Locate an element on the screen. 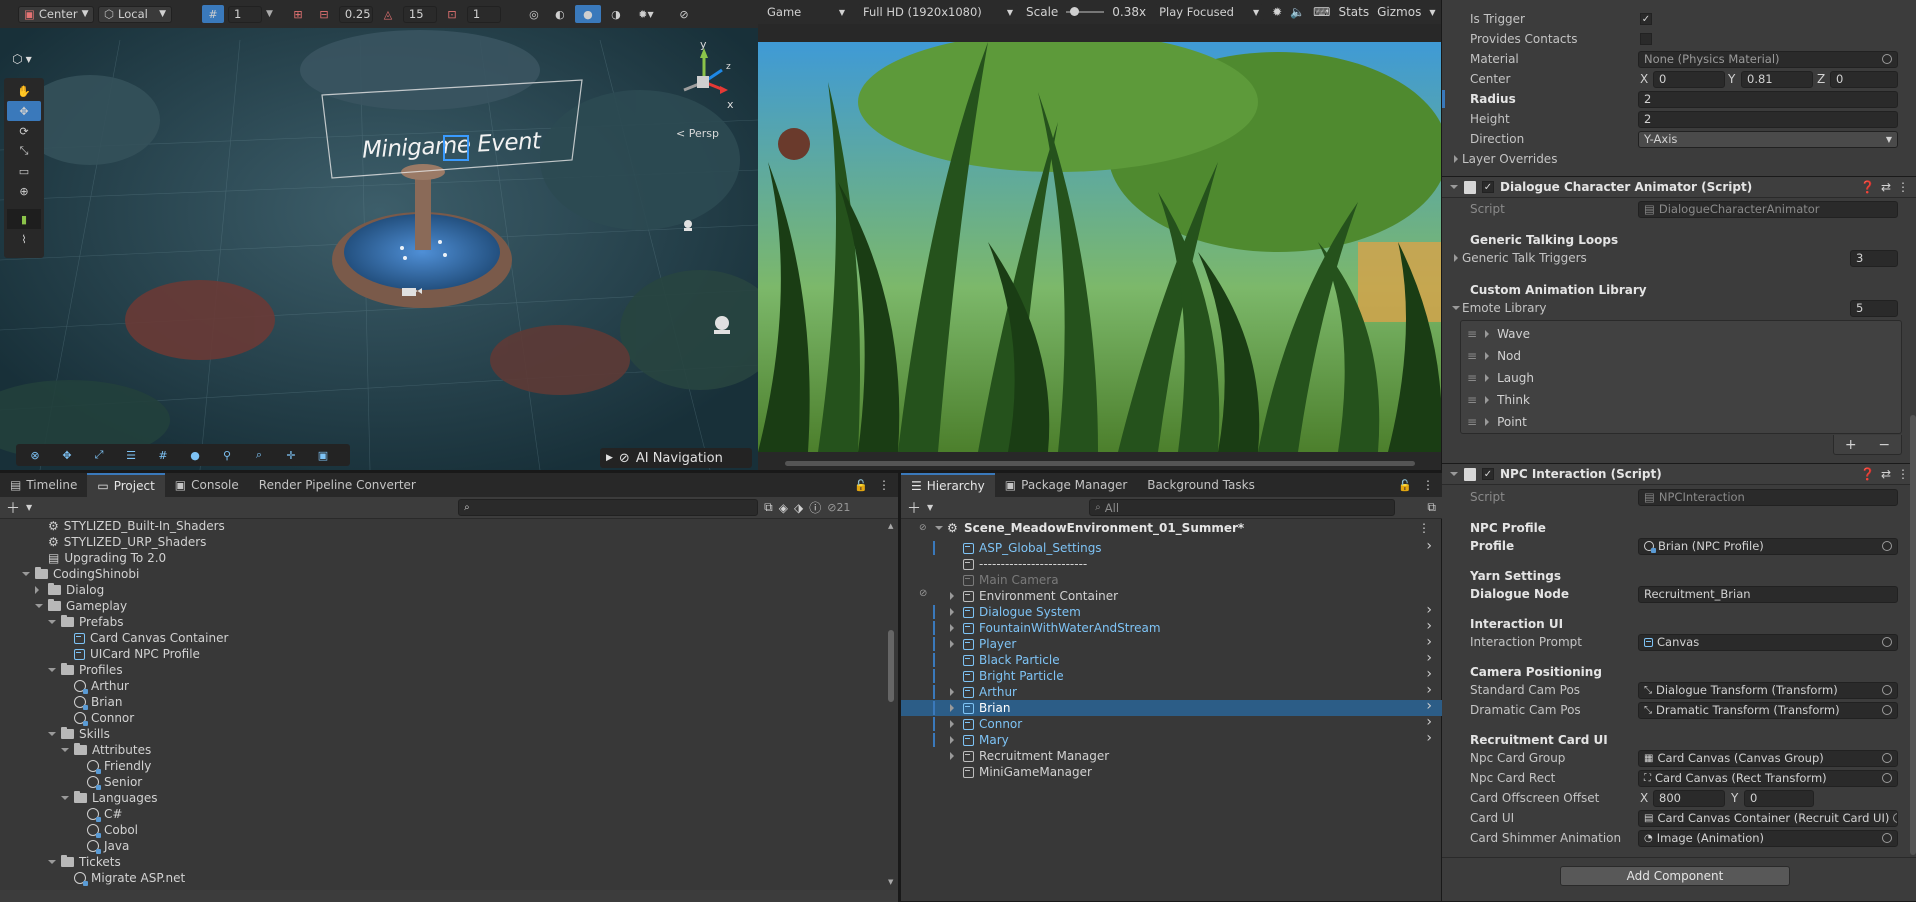  standard-cam-field: ⤡ Dialogue Transform (Transform) is located at coordinates (1768, 690).